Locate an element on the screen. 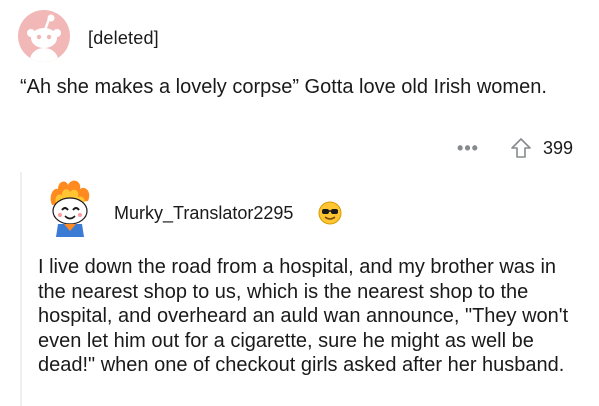  fire-snoo-avatar-icon is located at coordinates (71, 208).